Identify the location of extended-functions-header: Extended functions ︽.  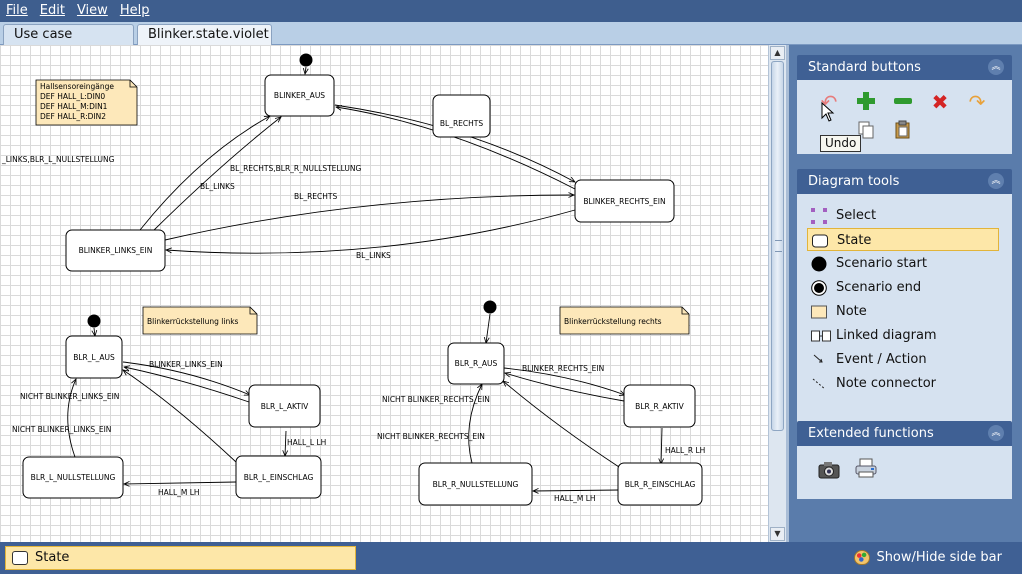
(904, 433).